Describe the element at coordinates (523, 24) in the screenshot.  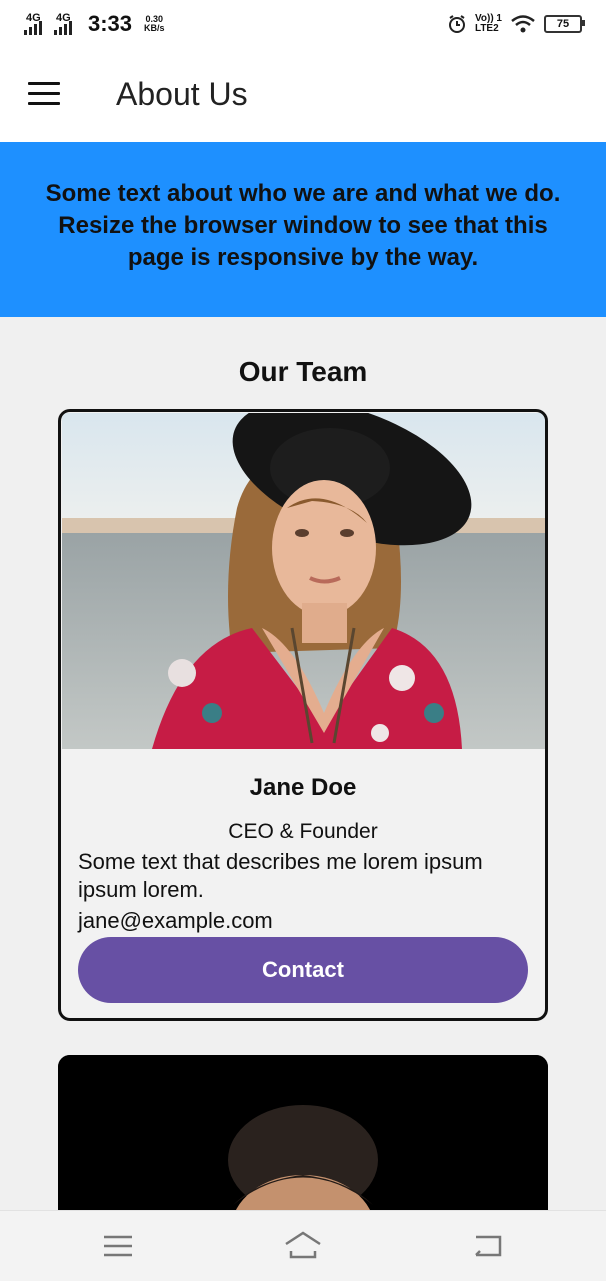
I see `wifi-icon` at that location.